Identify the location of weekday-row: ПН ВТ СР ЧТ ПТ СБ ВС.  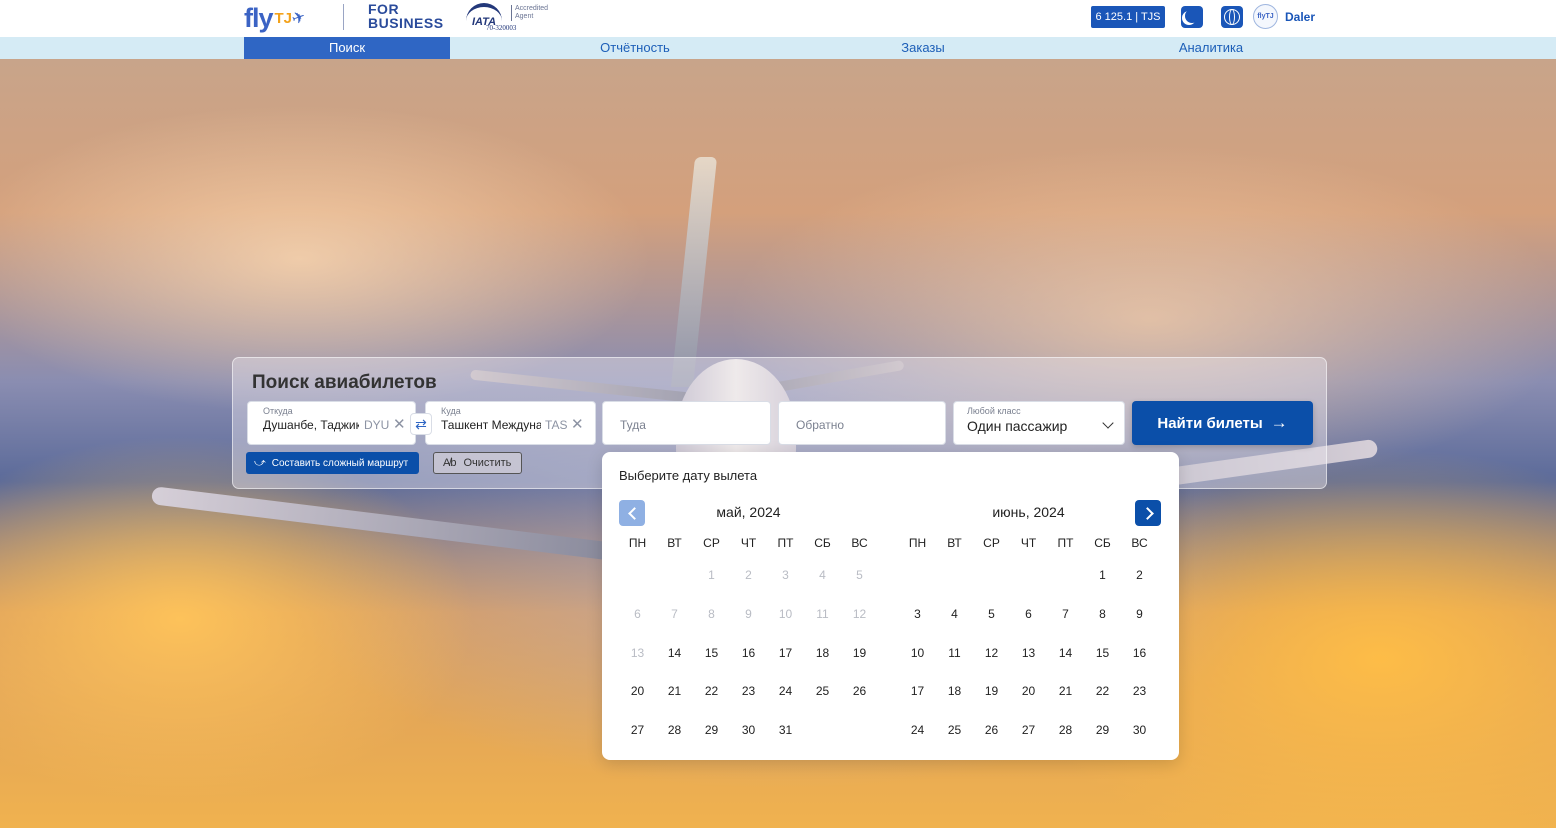
(1028, 543).